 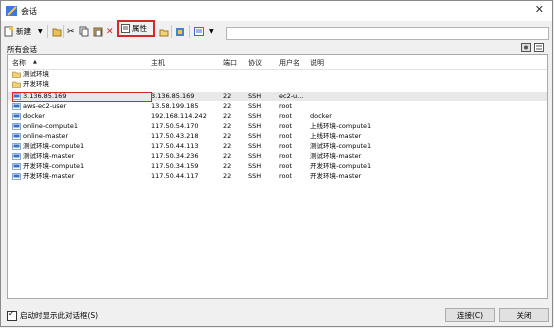 What do you see at coordinates (175, 146) in the screenshot?
I see `session-host: 117.50.44.113` at bounding box center [175, 146].